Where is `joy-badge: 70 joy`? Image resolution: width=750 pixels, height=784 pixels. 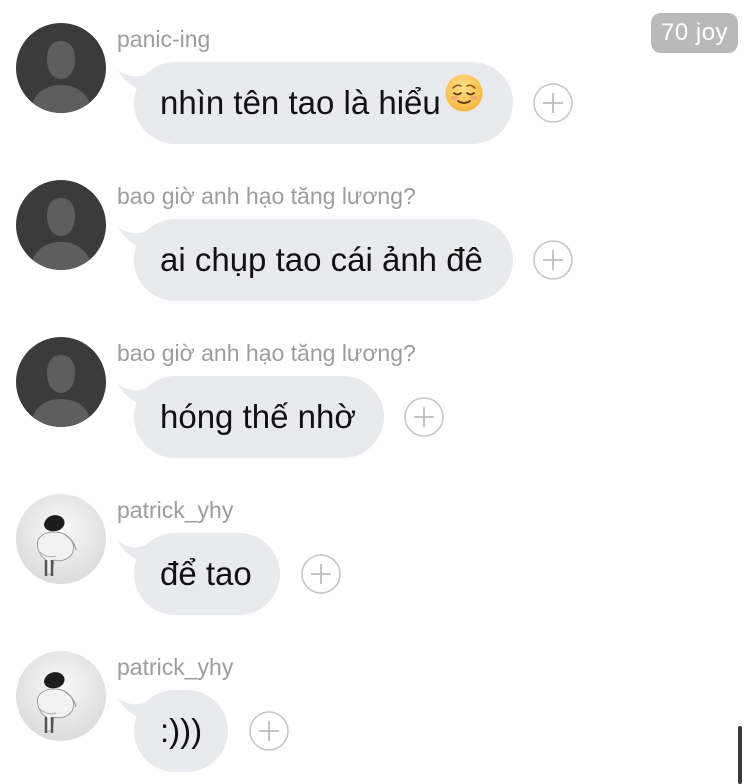
joy-badge: 70 joy is located at coordinates (695, 33).